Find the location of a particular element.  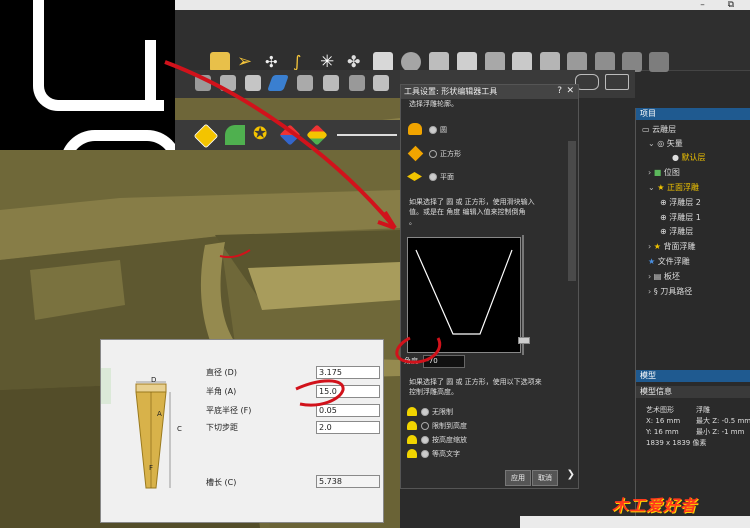

logo-mark: 木工 is located at coordinates (629, 505).